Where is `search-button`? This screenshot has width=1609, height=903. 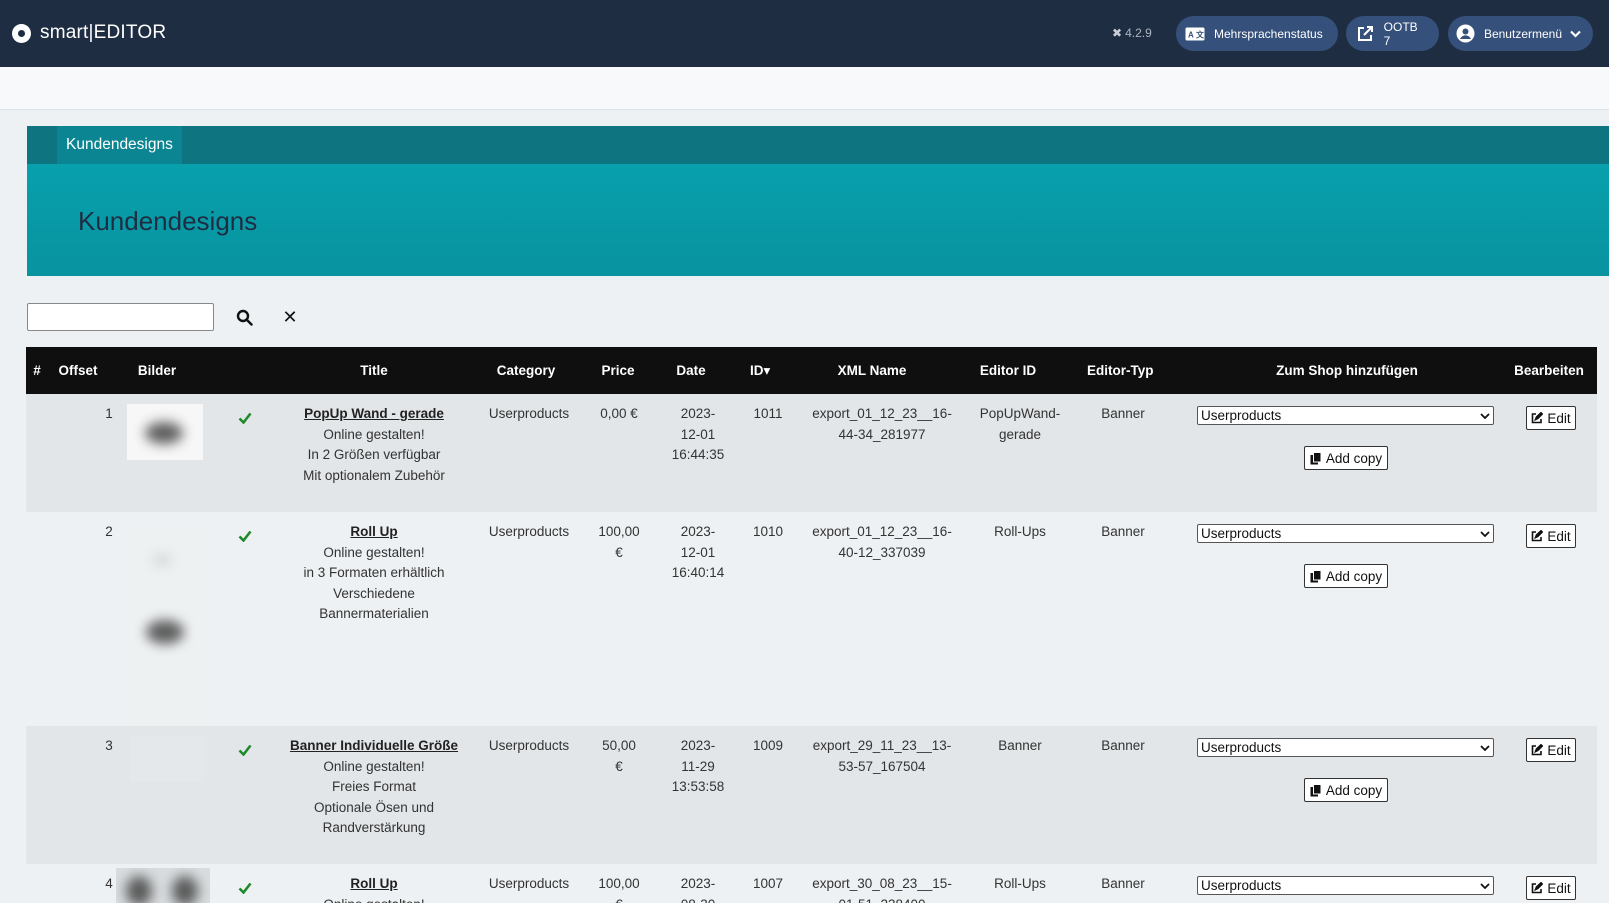 search-button is located at coordinates (244, 317).